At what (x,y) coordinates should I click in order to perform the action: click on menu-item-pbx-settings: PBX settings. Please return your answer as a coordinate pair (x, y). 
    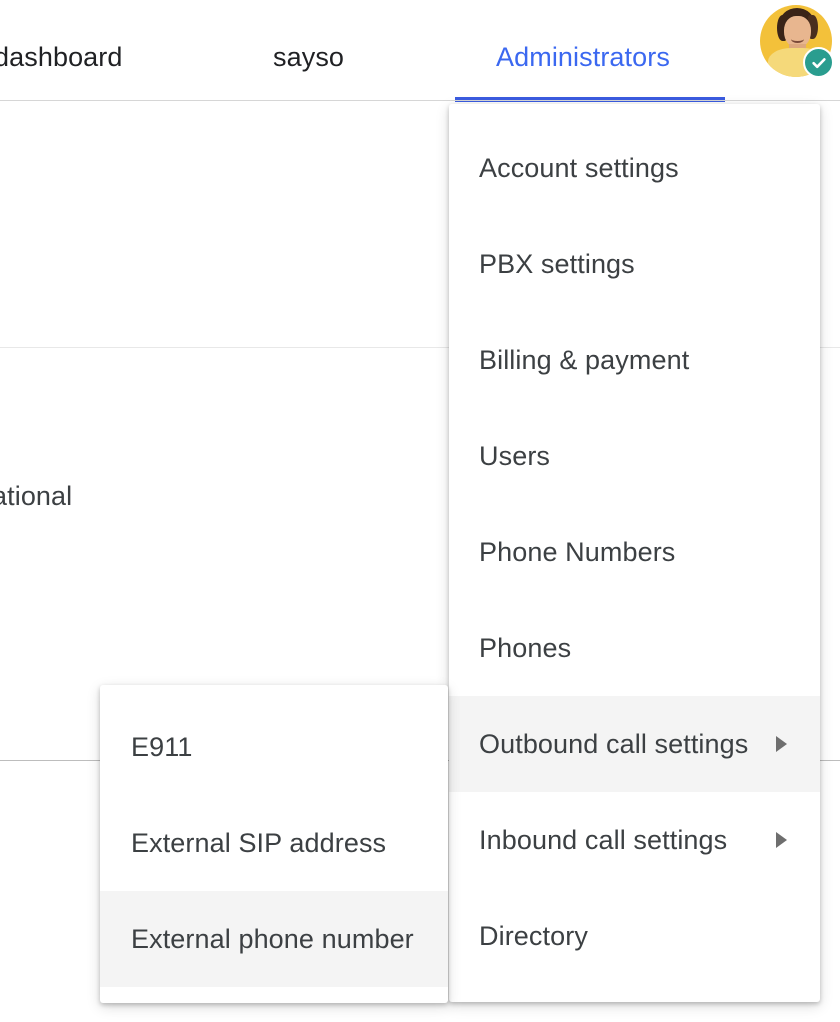
    Looking at the image, I should click on (634, 264).